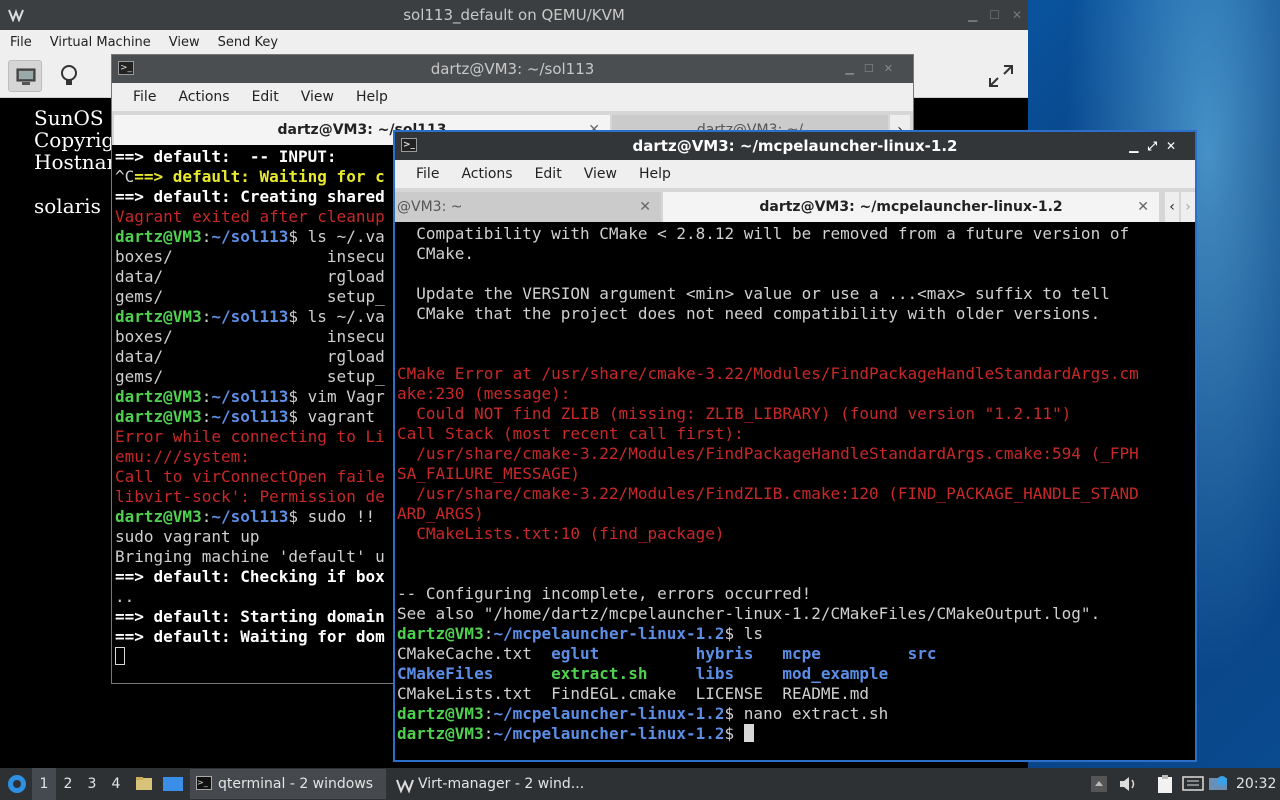  Describe the element at coordinates (288, 784) in the screenshot. I see `task-qterminal: >_ qterminal - 2 windows` at that location.